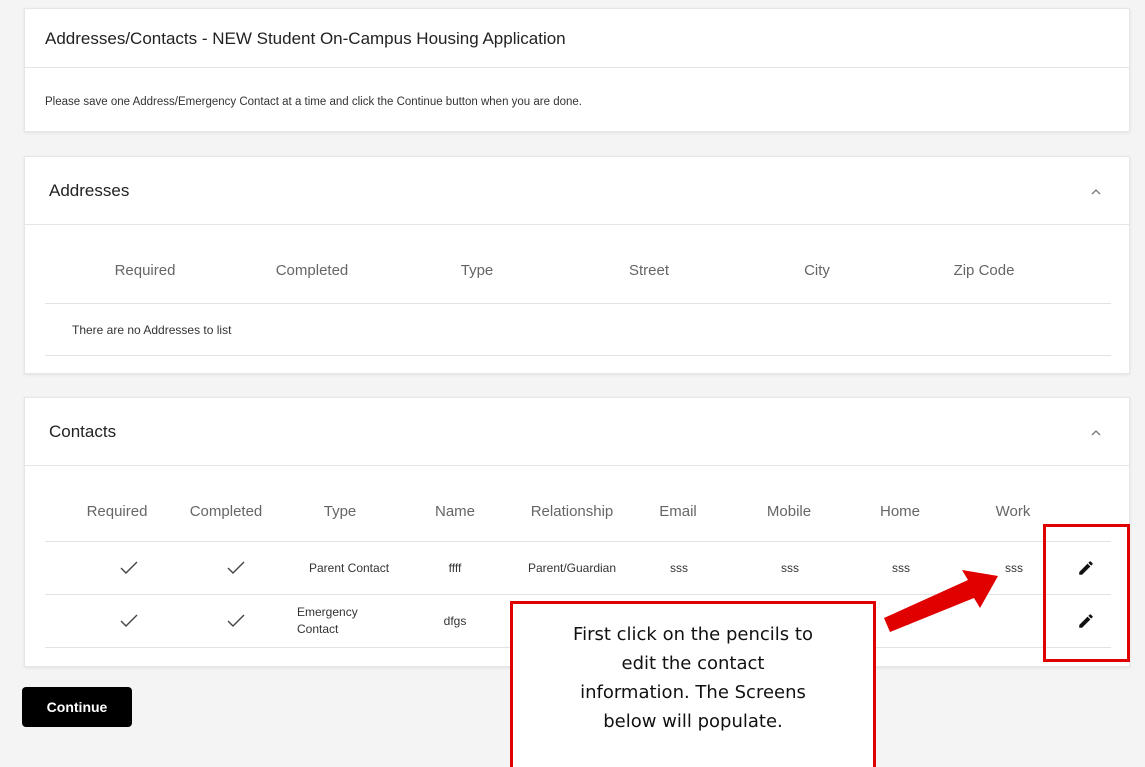  What do you see at coordinates (693, 692) in the screenshot?
I see `annotation-line: information. The Screens` at bounding box center [693, 692].